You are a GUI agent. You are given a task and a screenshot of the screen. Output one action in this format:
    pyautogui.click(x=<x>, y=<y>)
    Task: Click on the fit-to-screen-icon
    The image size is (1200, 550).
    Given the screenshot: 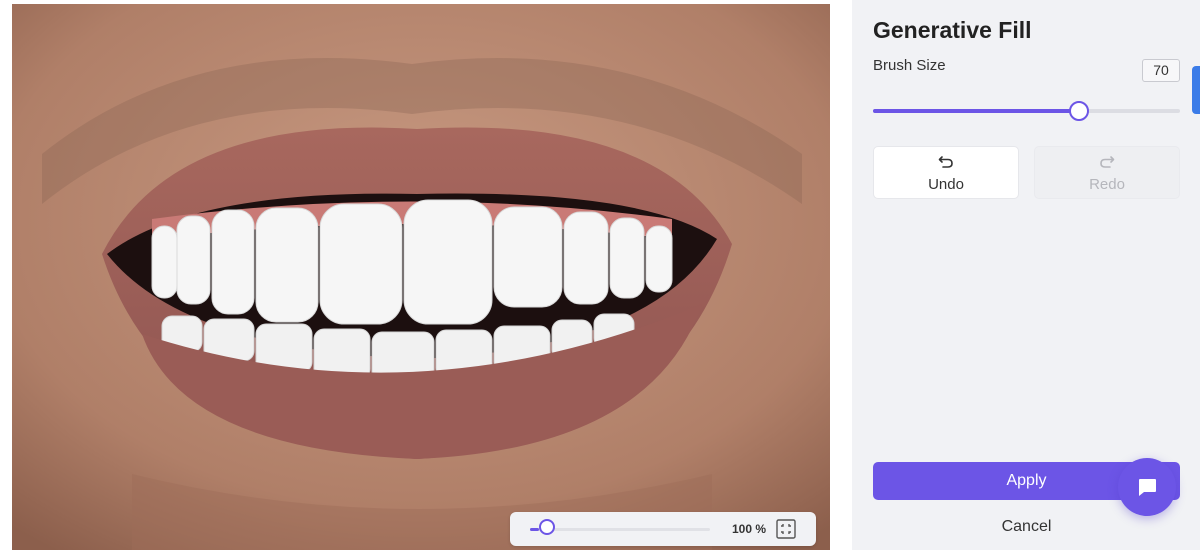 What is the action you would take?
    pyautogui.click(x=786, y=529)
    